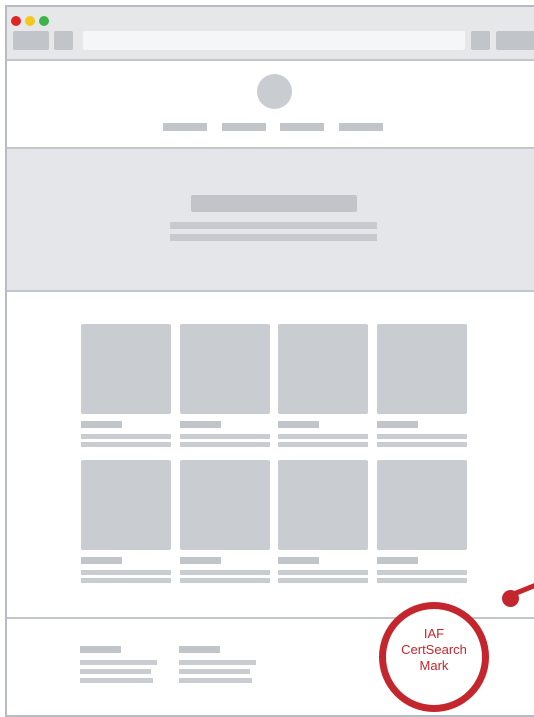 The width and height of the screenshot is (534, 717). I want to click on close-window-icon, so click(16, 21).